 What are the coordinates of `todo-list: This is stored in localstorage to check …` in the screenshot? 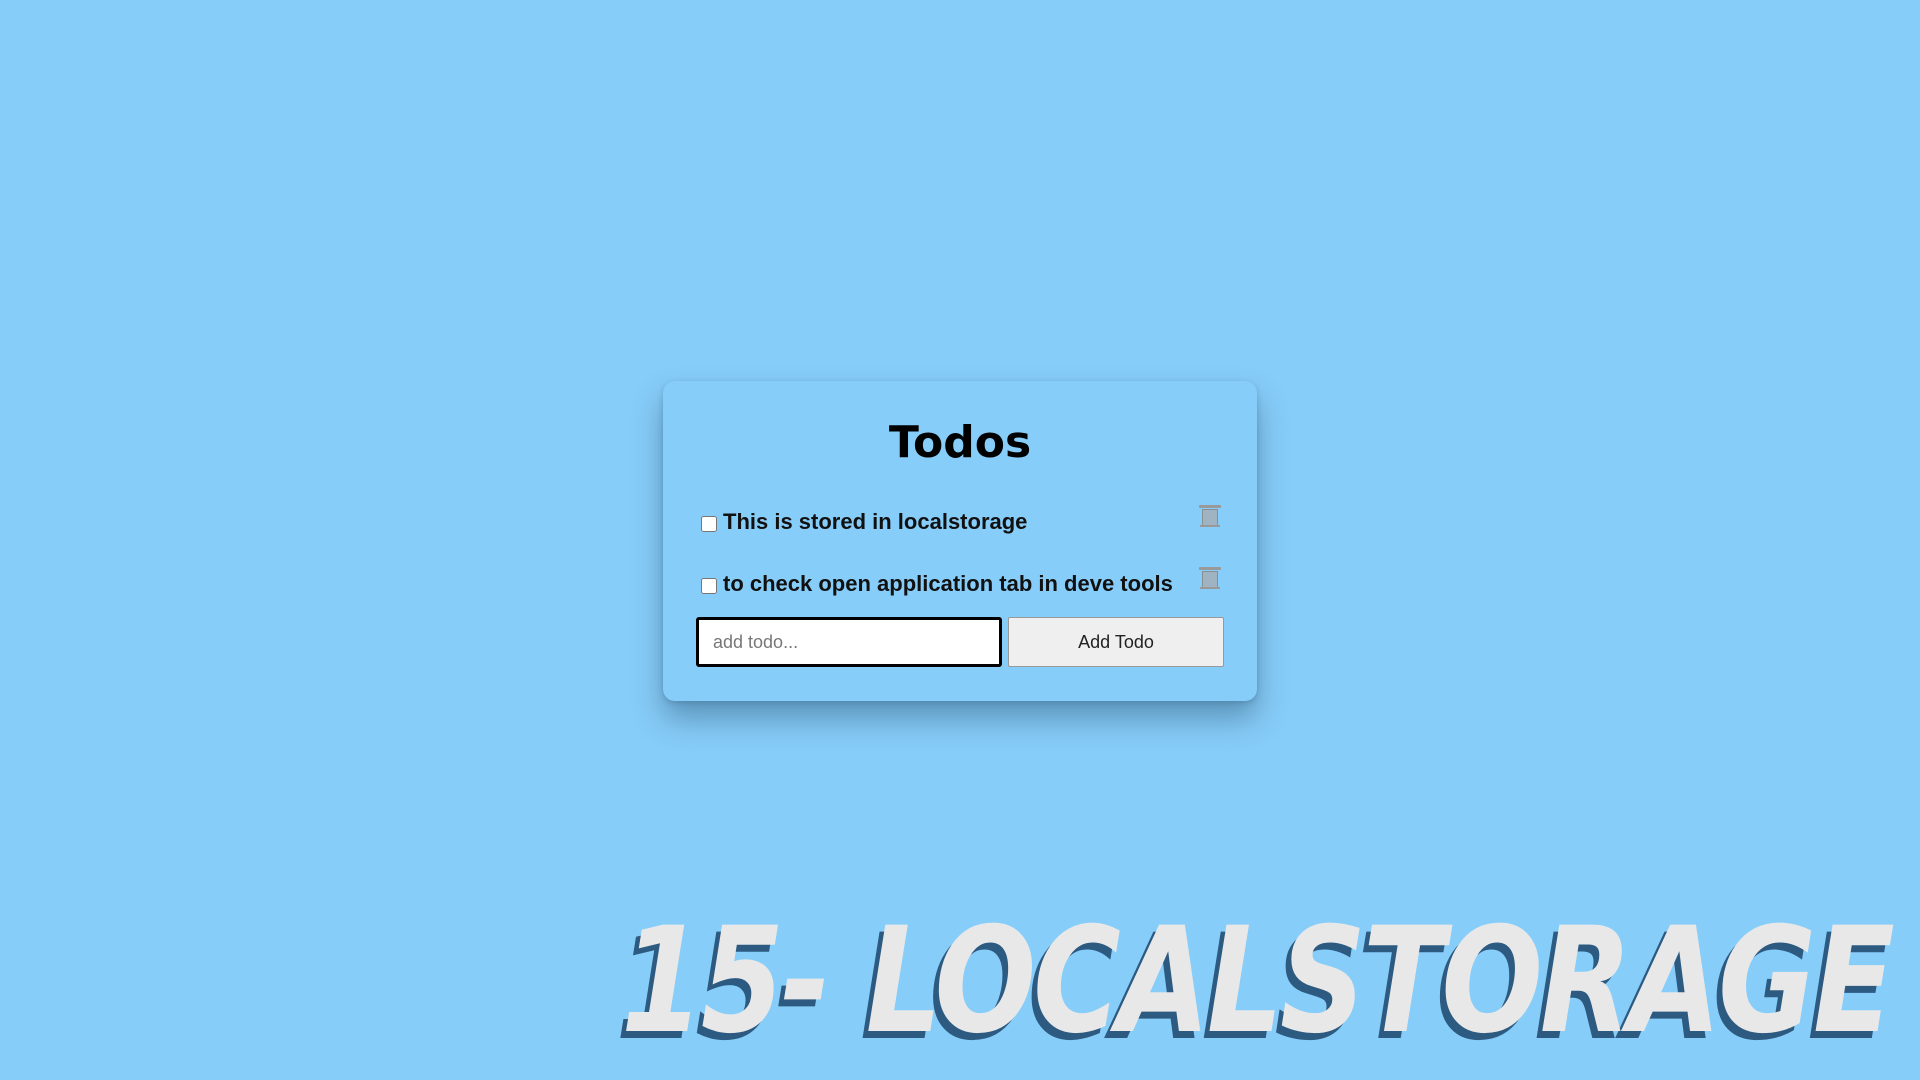 It's located at (961, 559).